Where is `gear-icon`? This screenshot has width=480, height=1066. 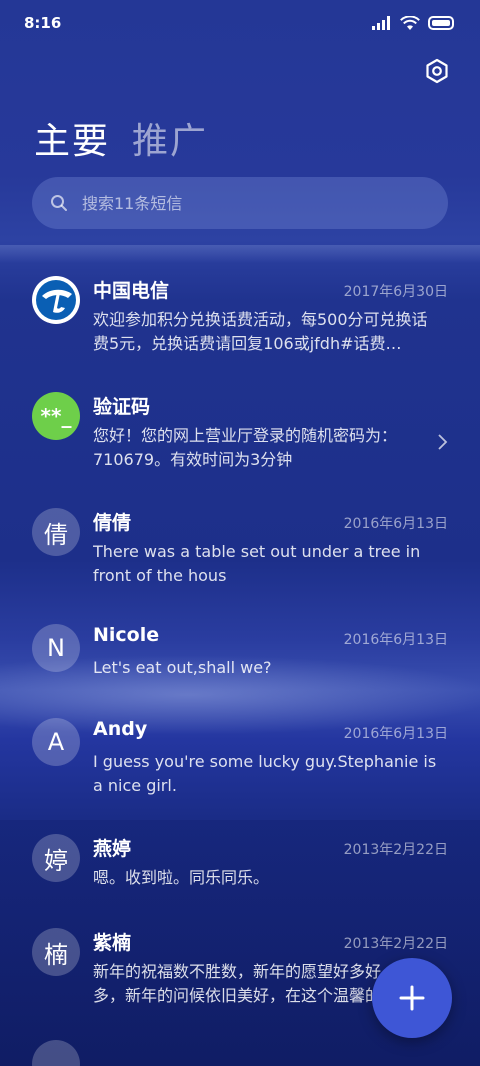 gear-icon is located at coordinates (437, 71).